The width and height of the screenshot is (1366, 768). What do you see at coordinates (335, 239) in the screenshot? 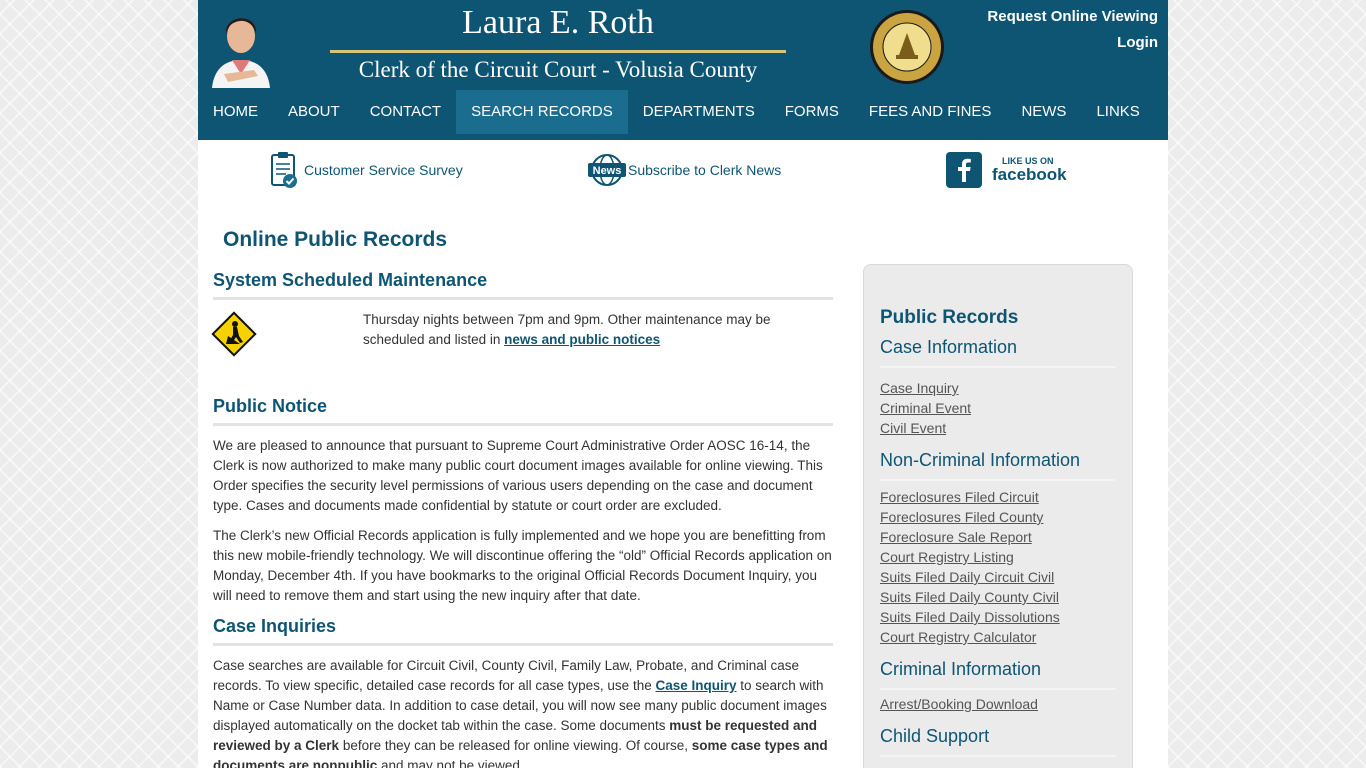
I see `page-title: Online Public Records` at bounding box center [335, 239].